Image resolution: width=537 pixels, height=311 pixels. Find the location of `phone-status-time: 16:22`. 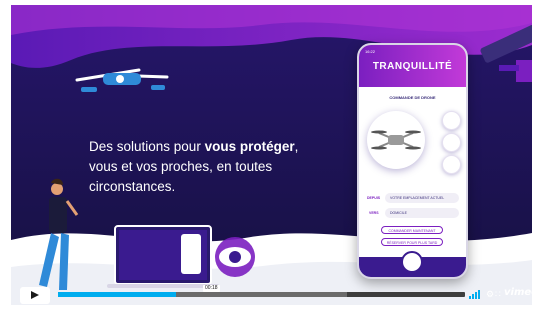

phone-status-time: 16:22 is located at coordinates (370, 51).